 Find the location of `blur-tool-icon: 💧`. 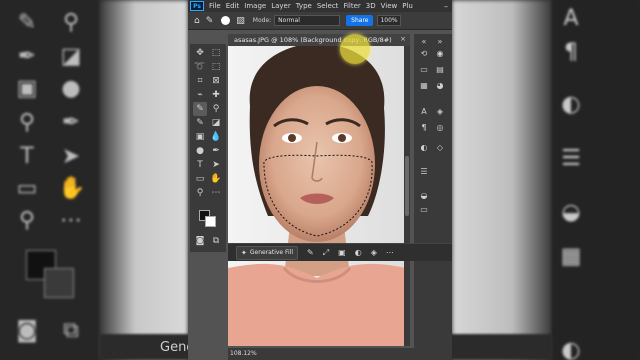

blur-tool-icon: 💧 is located at coordinates (216, 137).